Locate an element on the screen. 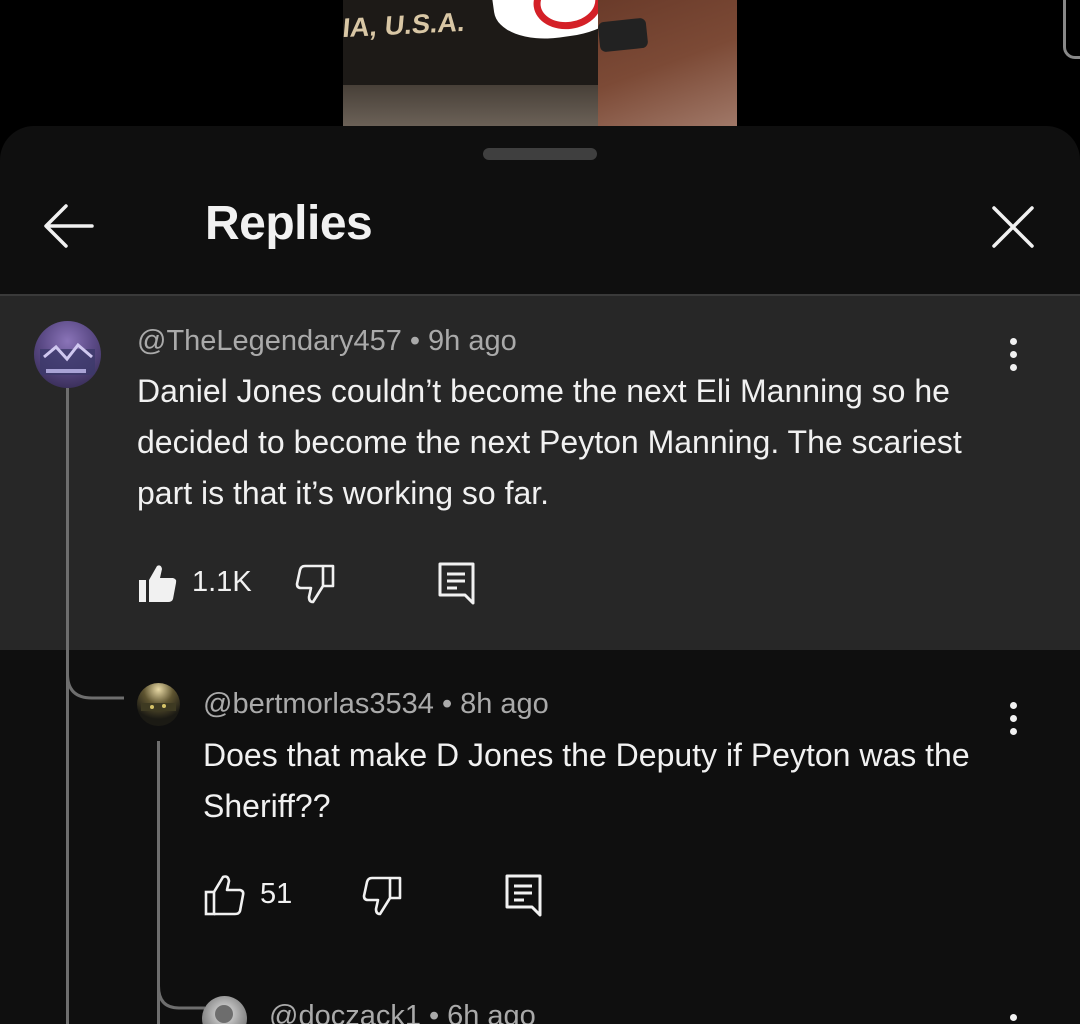  close-button is located at coordinates (1013, 227).